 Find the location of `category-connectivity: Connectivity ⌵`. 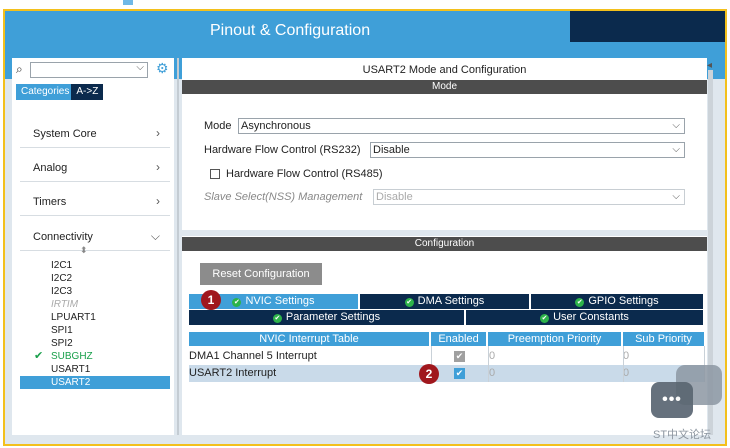

category-connectivity: Connectivity ⌵ is located at coordinates (95, 236).